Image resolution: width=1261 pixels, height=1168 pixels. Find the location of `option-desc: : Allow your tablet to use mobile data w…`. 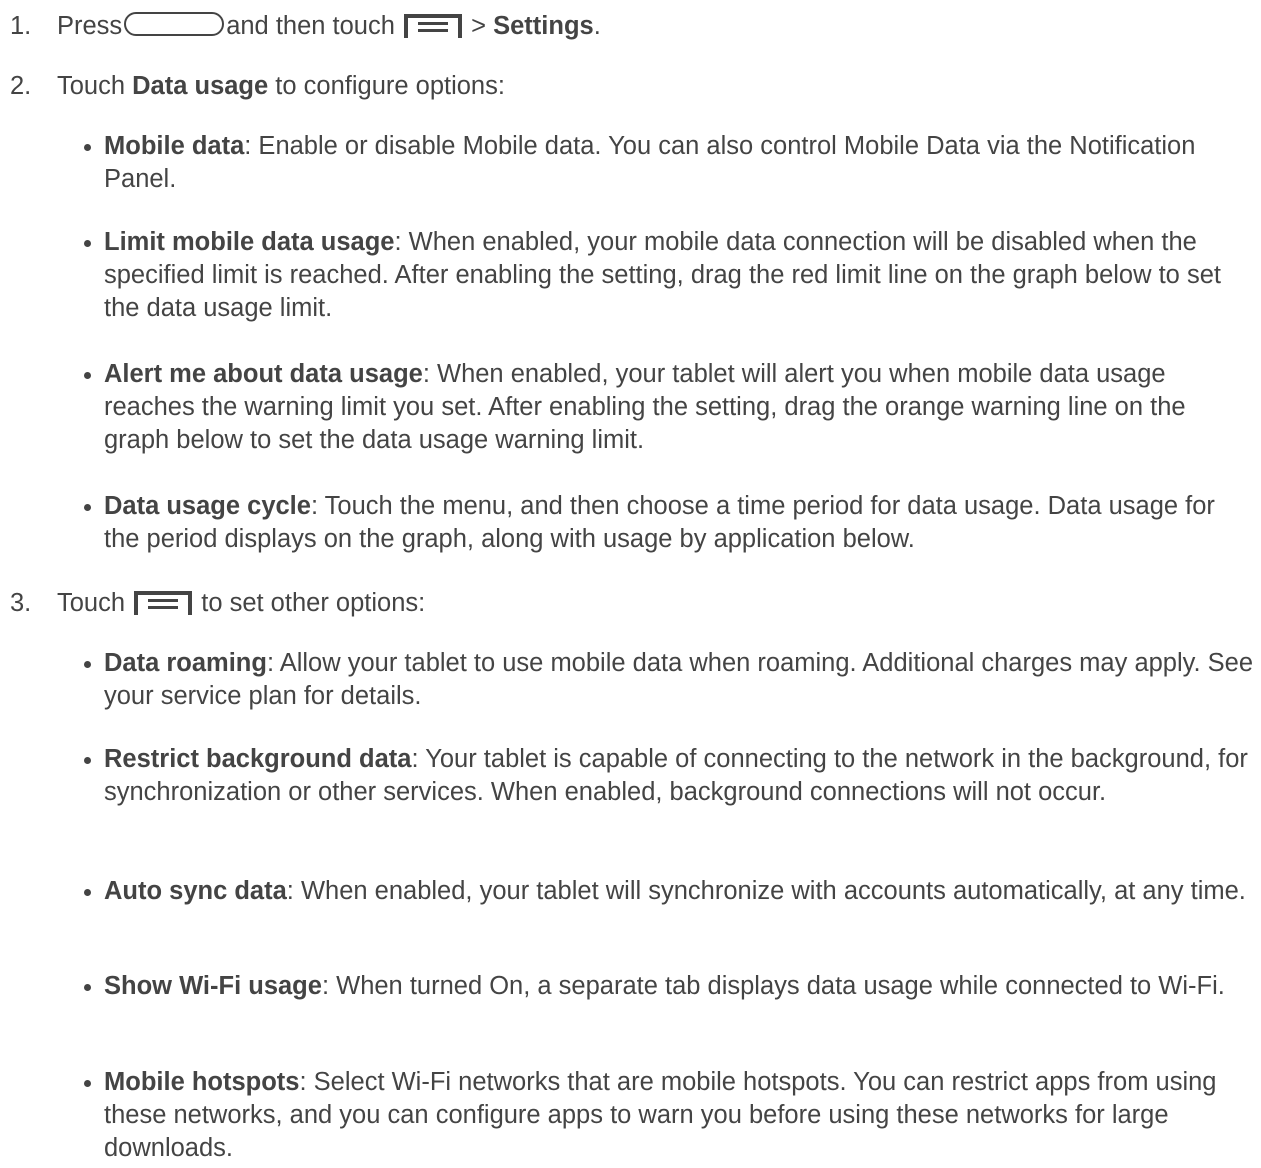

option-desc: : Allow your tablet to use mobile data w… is located at coordinates (679, 679).